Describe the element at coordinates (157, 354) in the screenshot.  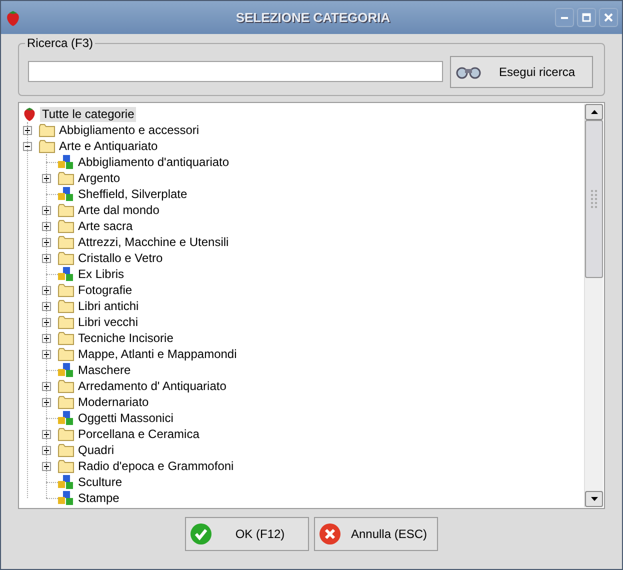
I see `tree-item: Mappe, Atlanti e Mappamondi` at that location.